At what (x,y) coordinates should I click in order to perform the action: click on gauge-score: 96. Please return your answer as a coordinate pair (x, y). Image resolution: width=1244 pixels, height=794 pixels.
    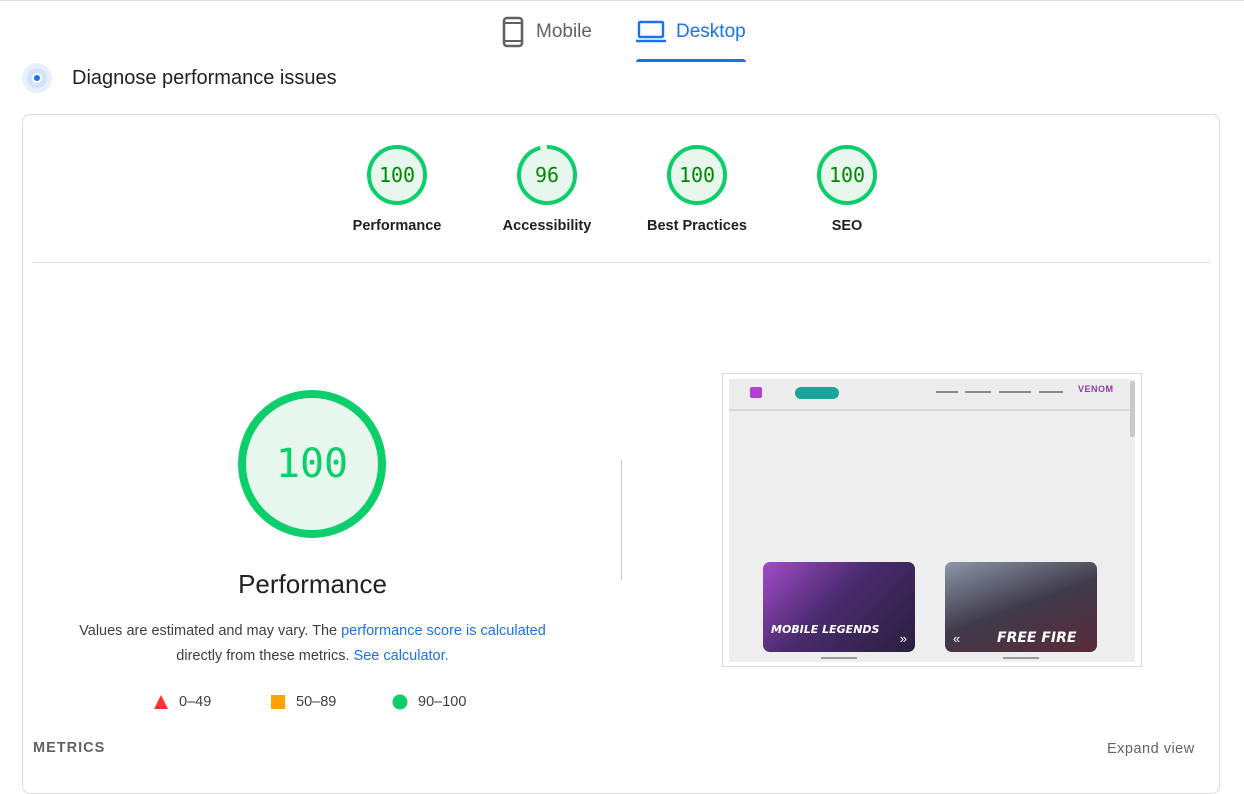
    Looking at the image, I should click on (547, 175).